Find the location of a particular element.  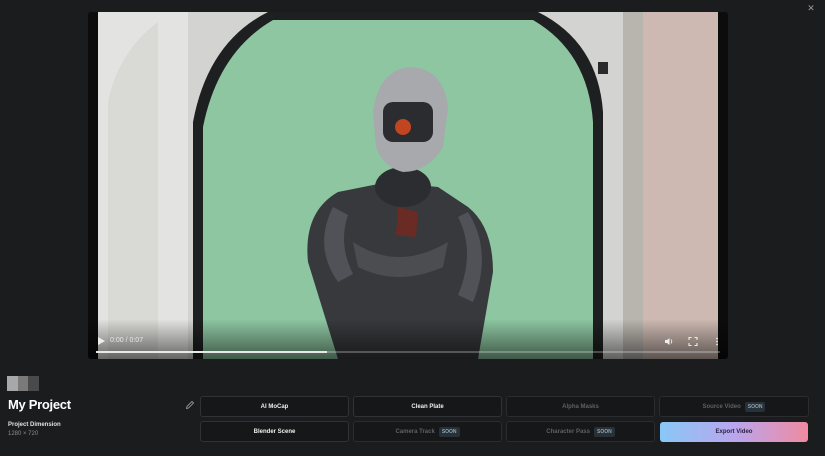

export-video-button: Export Video is located at coordinates (734, 432).